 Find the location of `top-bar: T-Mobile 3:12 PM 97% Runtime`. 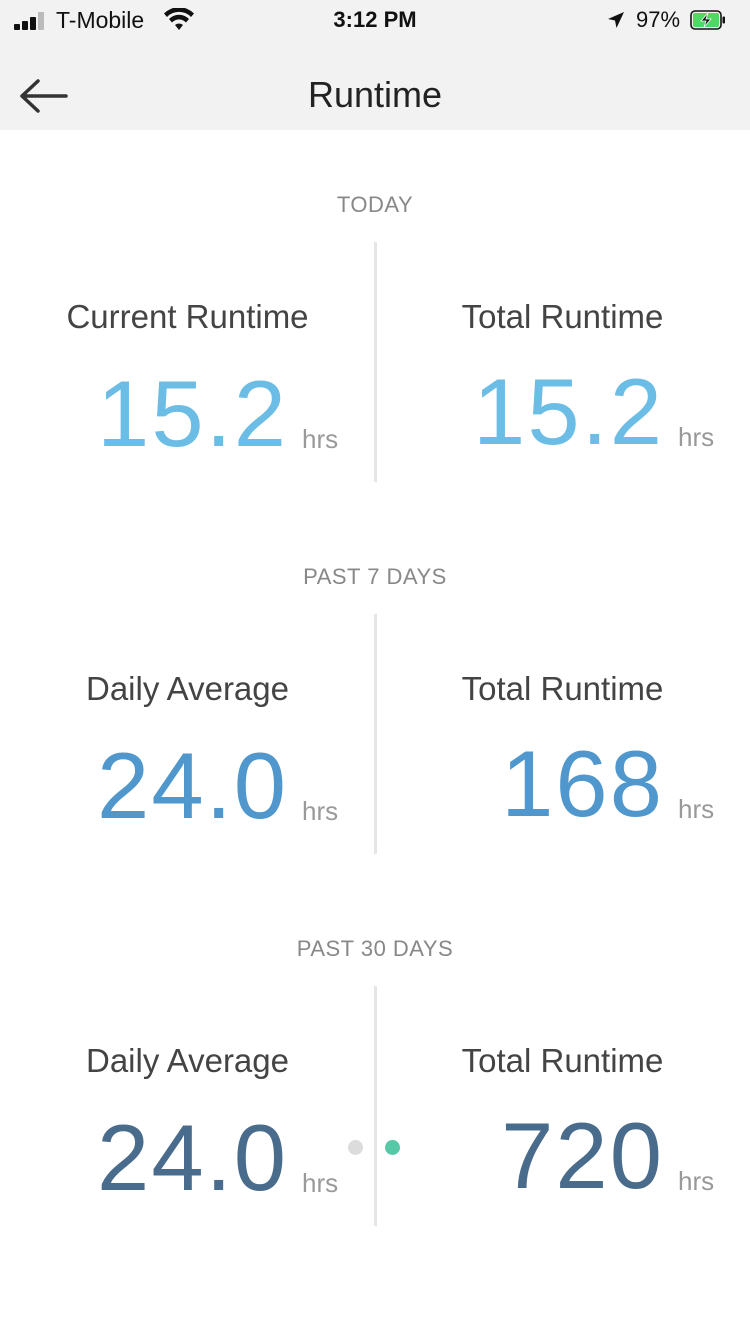

top-bar: T-Mobile 3:12 PM 97% Runtime is located at coordinates (375, 65).